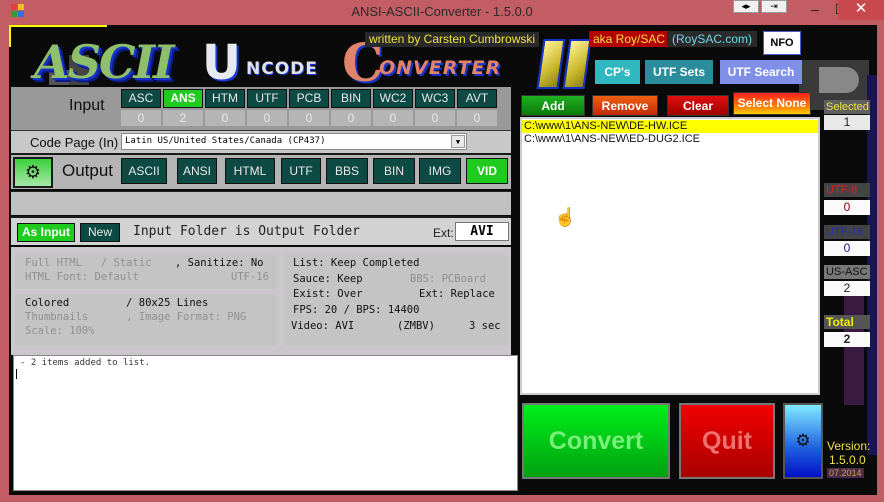 This screenshot has width=884, height=502. What do you see at coordinates (565, 217) in the screenshot?
I see `hand-cursor-icon: ☝` at bounding box center [565, 217].